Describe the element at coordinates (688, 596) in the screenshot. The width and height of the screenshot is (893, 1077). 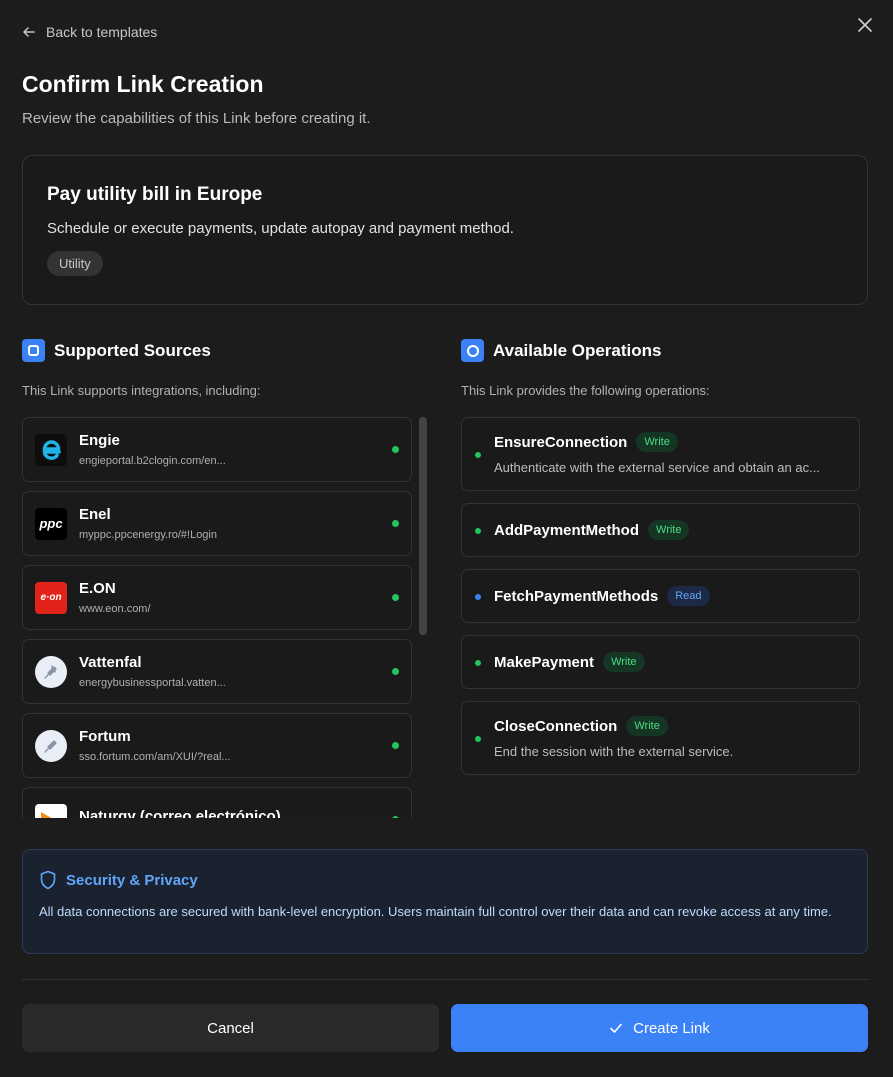
I see `read-badge: Read` at that location.